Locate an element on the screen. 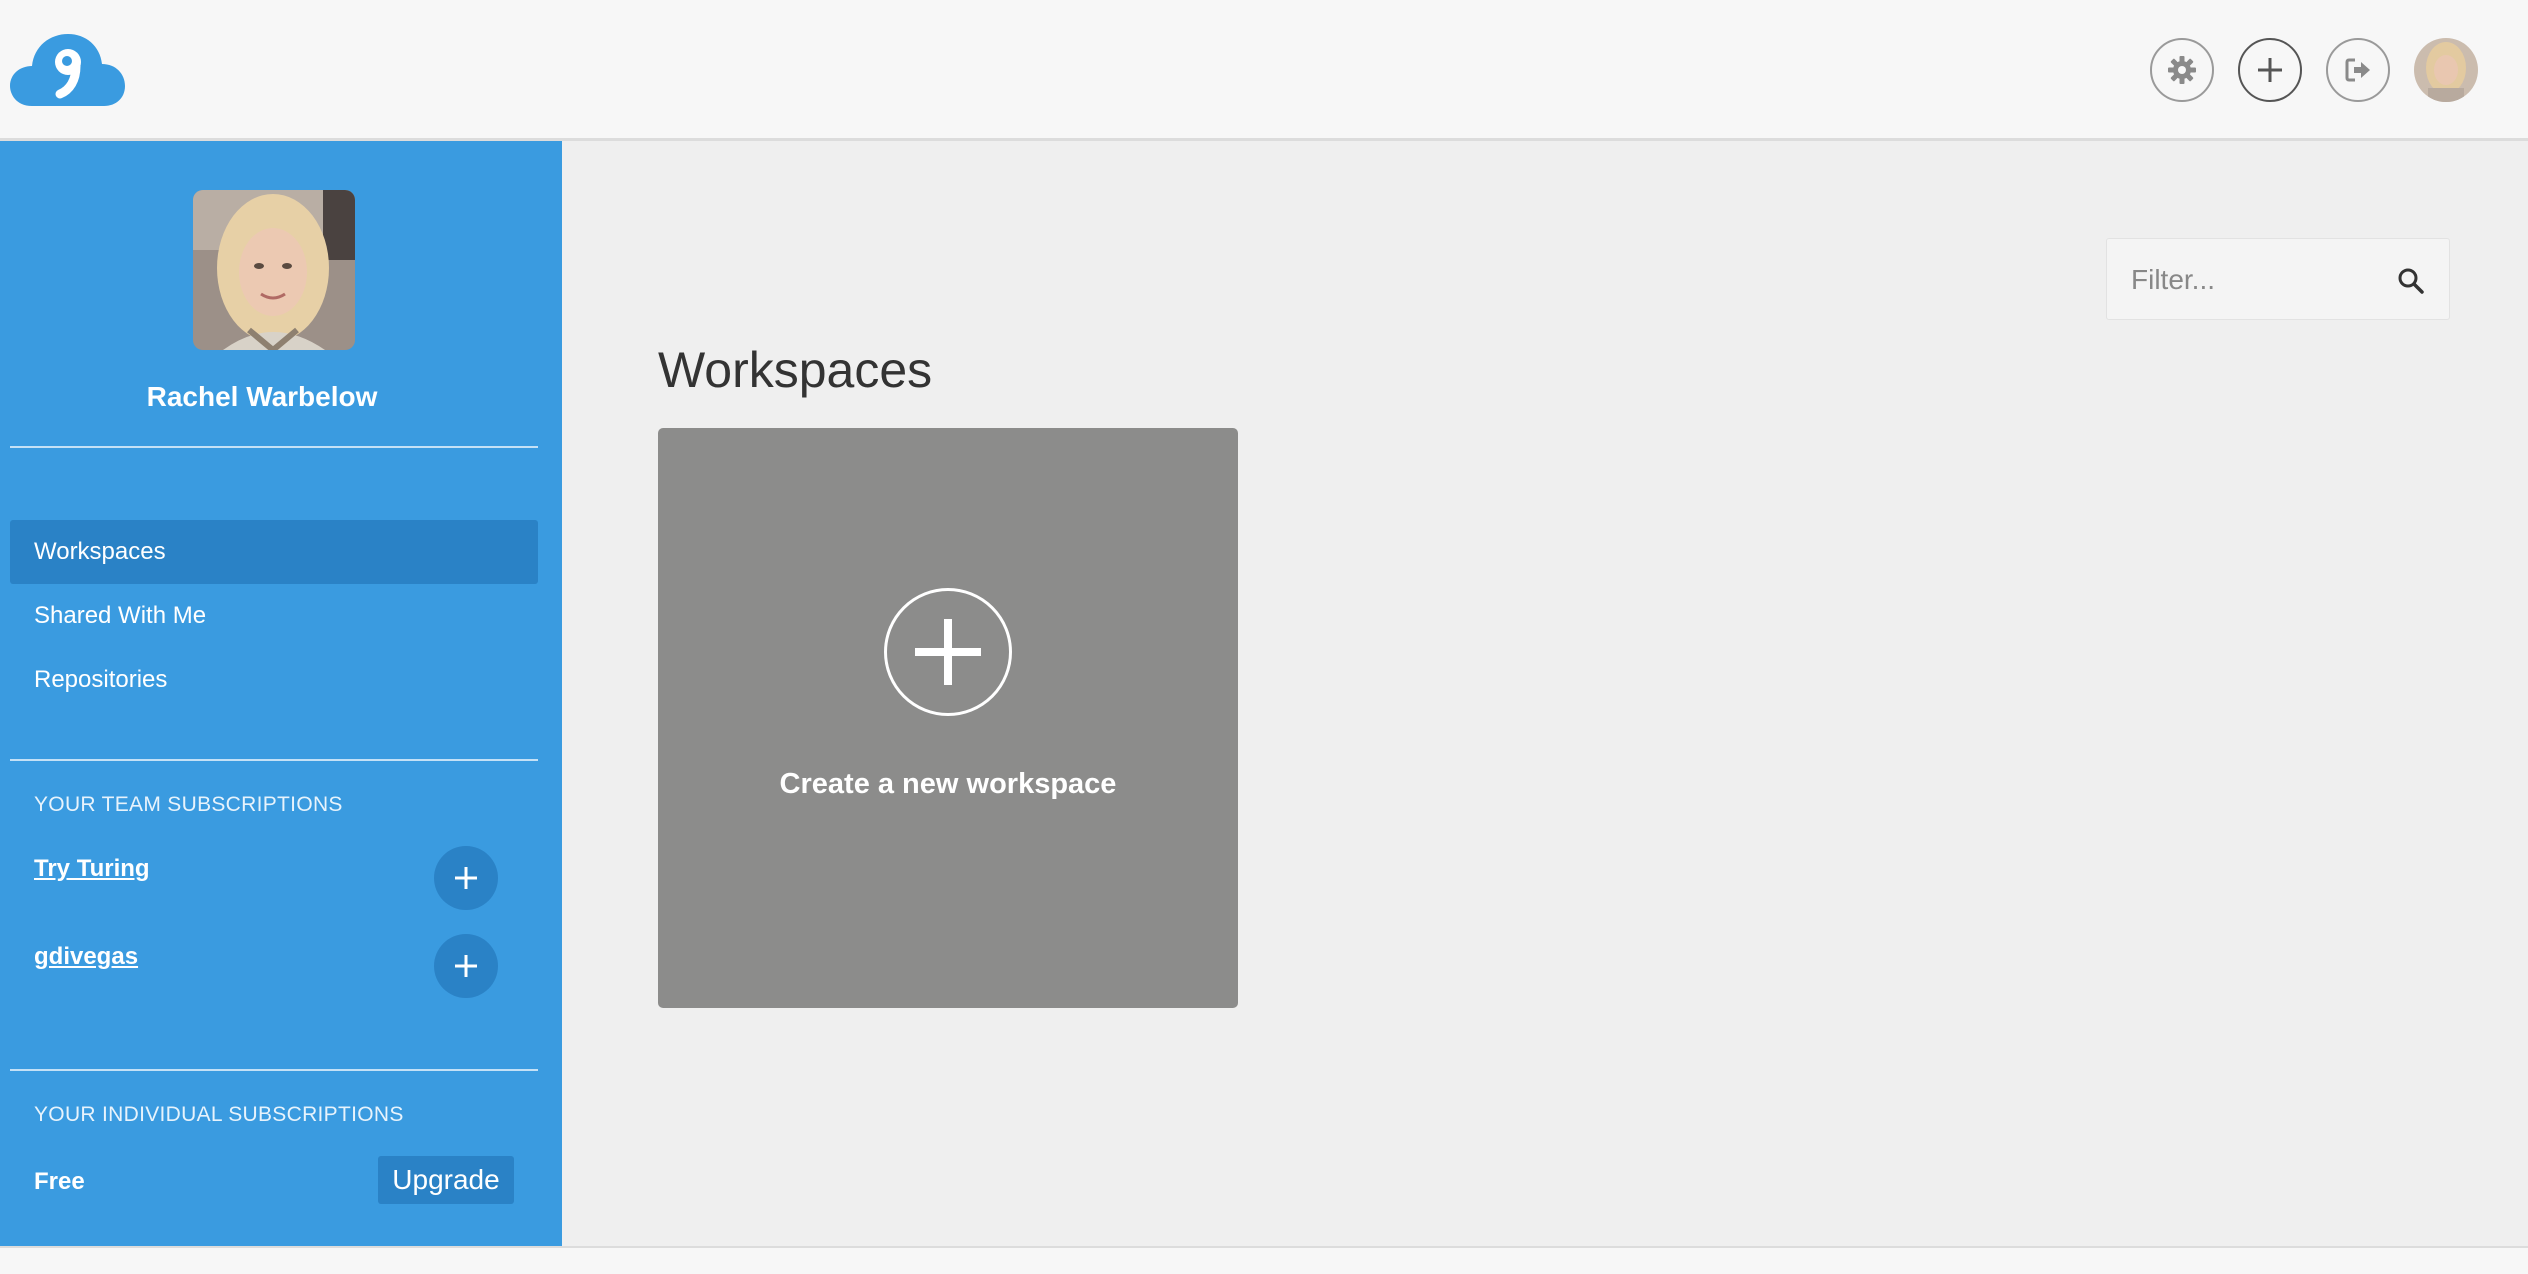  page-title: Workspaces is located at coordinates (795, 370).